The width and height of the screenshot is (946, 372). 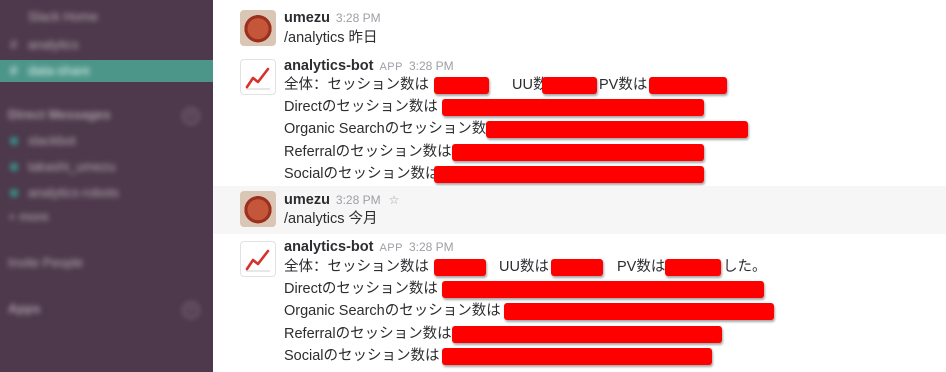 I want to click on star-icon: ☆, so click(x=394, y=200).